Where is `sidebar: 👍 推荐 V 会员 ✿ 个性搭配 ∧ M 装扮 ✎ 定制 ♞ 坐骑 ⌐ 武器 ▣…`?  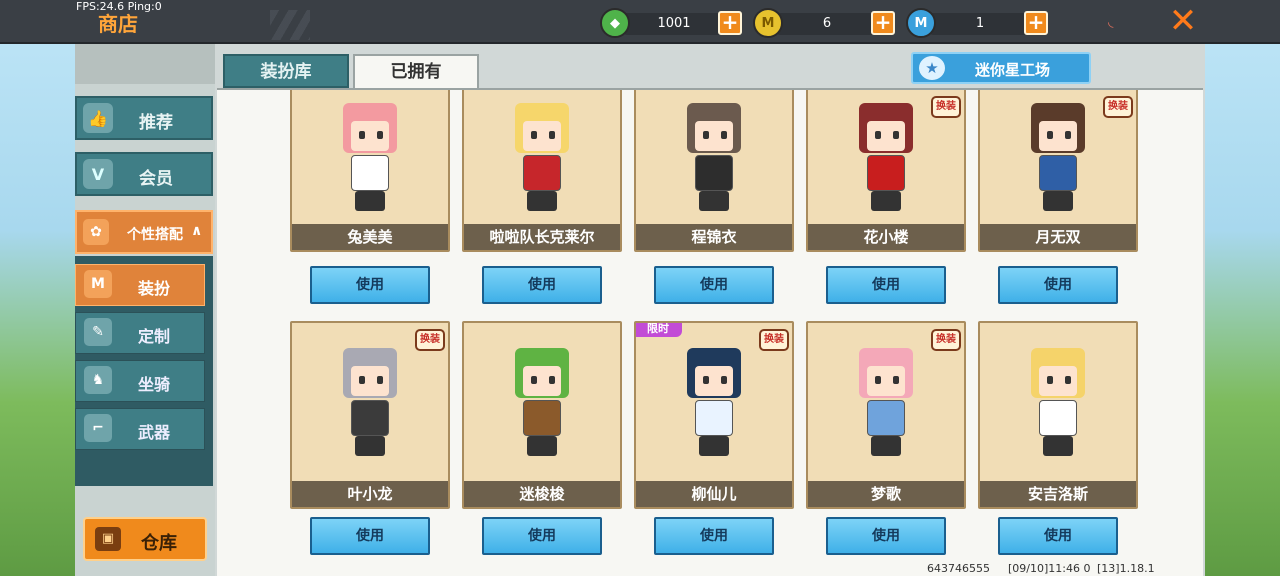
sidebar: 👍 推荐 V 会员 ✿ 个性搭配 ∧ M 装扮 ✎ 定制 ♞ 坐骑 ⌐ 武器 ▣… is located at coordinates (145, 310).